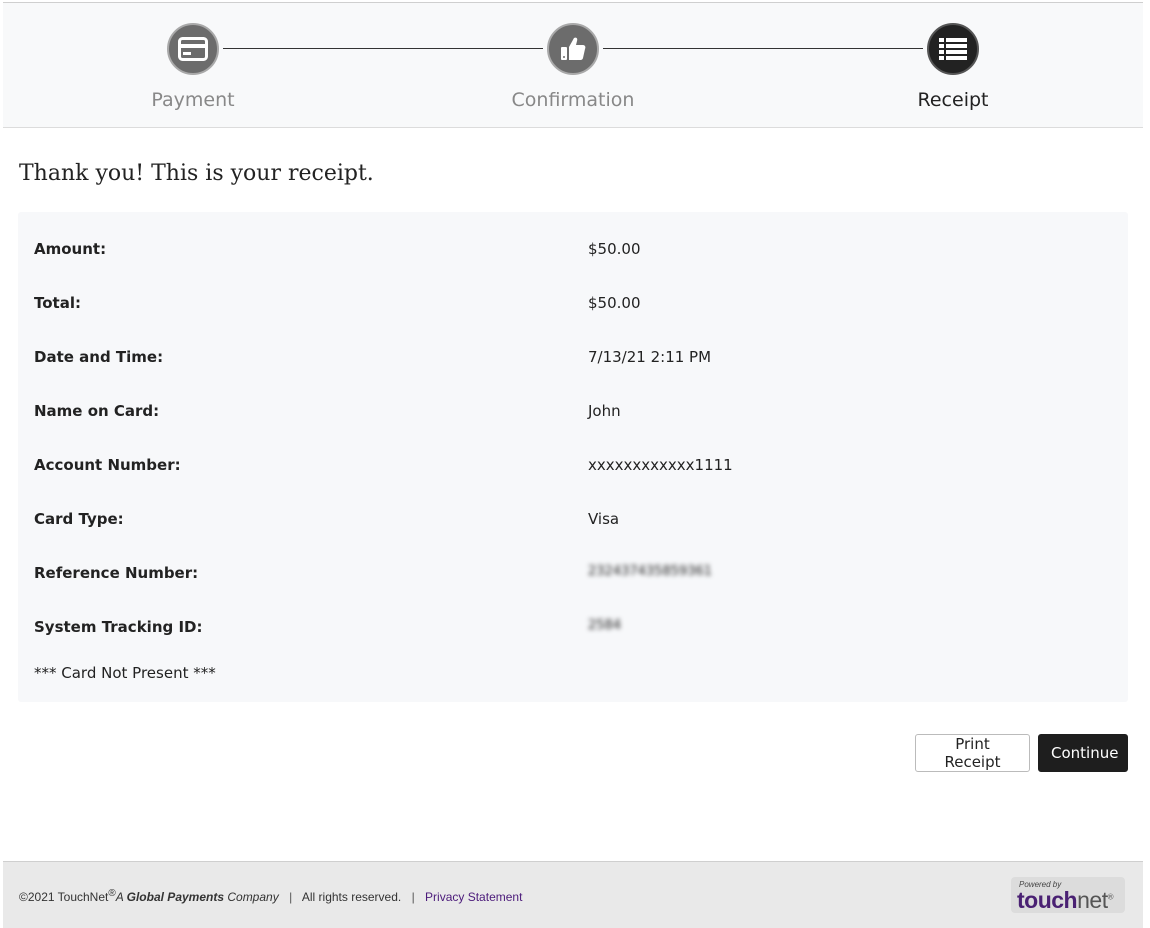  What do you see at coordinates (573, 100) in the screenshot?
I see `step-label: Confirmation` at bounding box center [573, 100].